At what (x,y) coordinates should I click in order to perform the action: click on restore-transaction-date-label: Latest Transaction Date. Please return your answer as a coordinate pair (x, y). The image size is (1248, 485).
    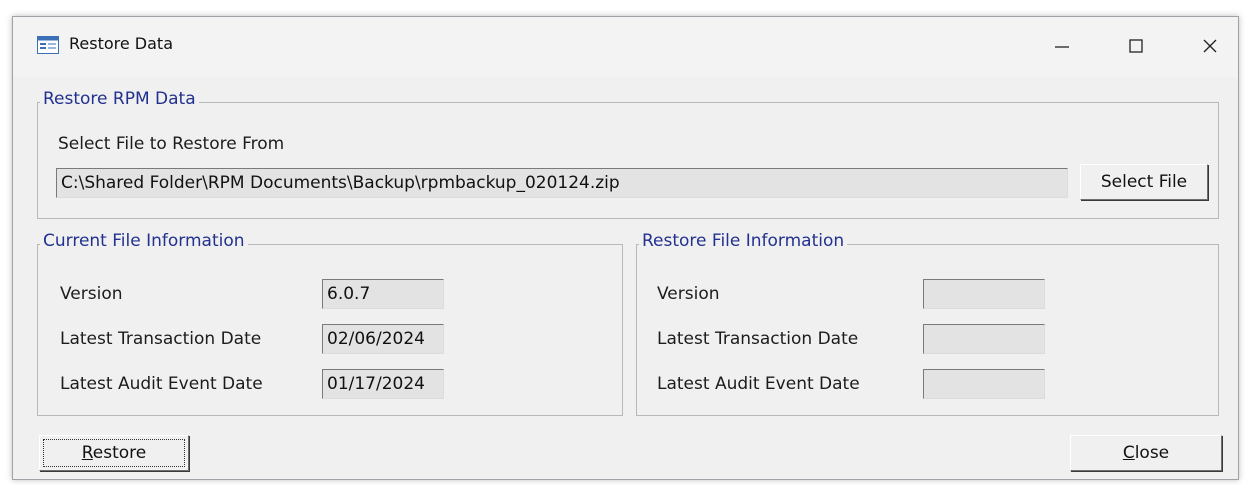
    Looking at the image, I should click on (758, 339).